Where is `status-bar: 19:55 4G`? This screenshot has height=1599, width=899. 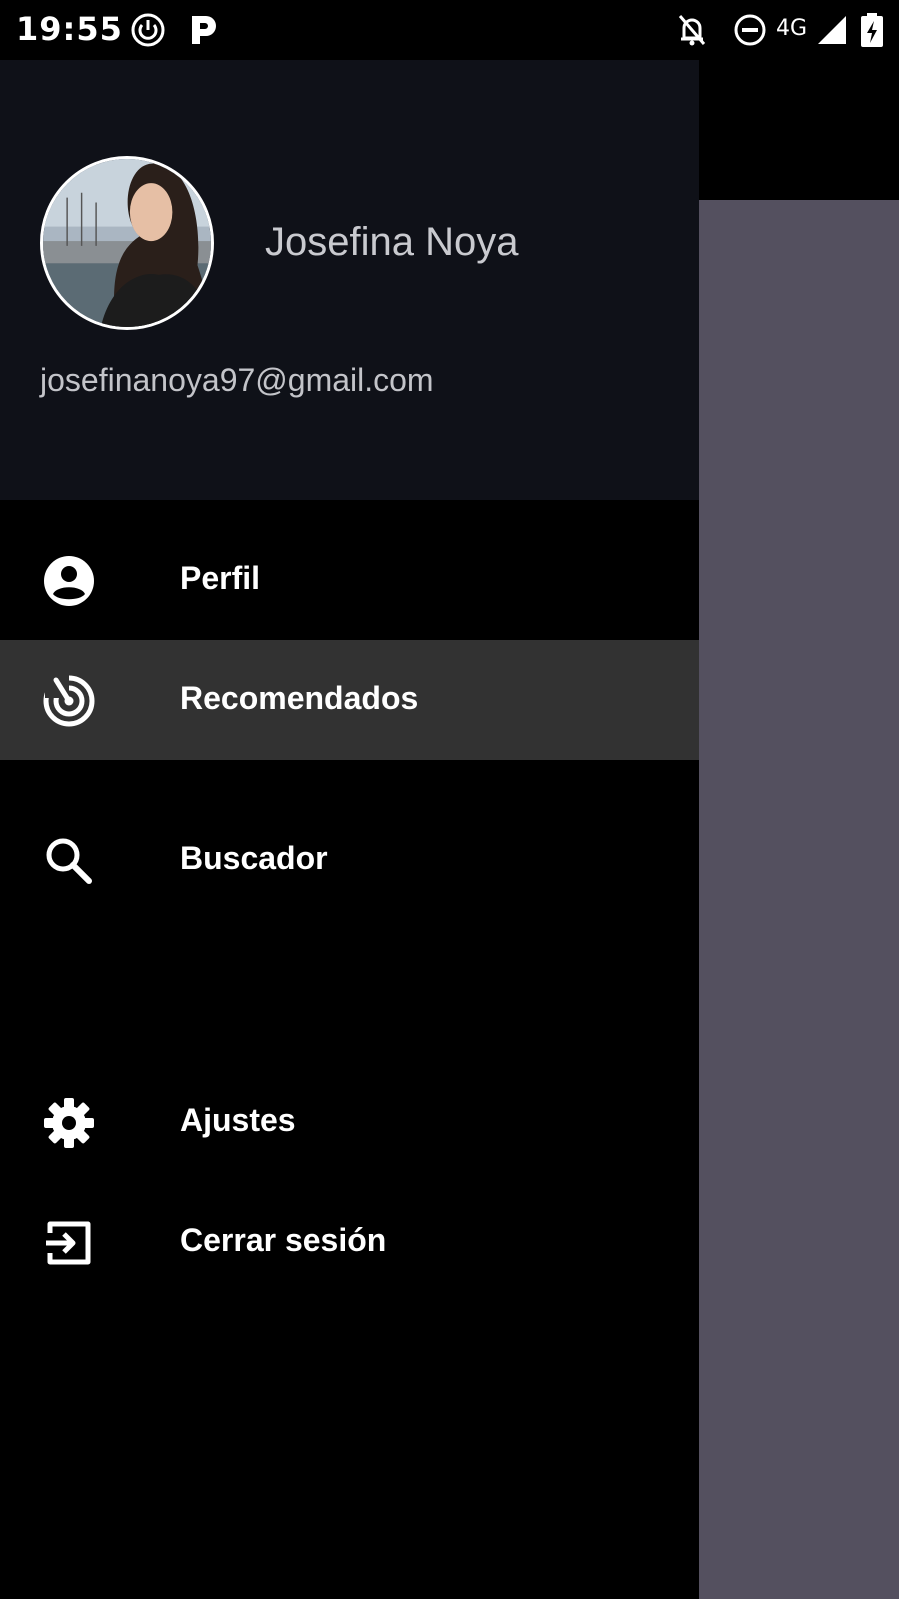
status-bar: 19:55 4G is located at coordinates (449, 30).